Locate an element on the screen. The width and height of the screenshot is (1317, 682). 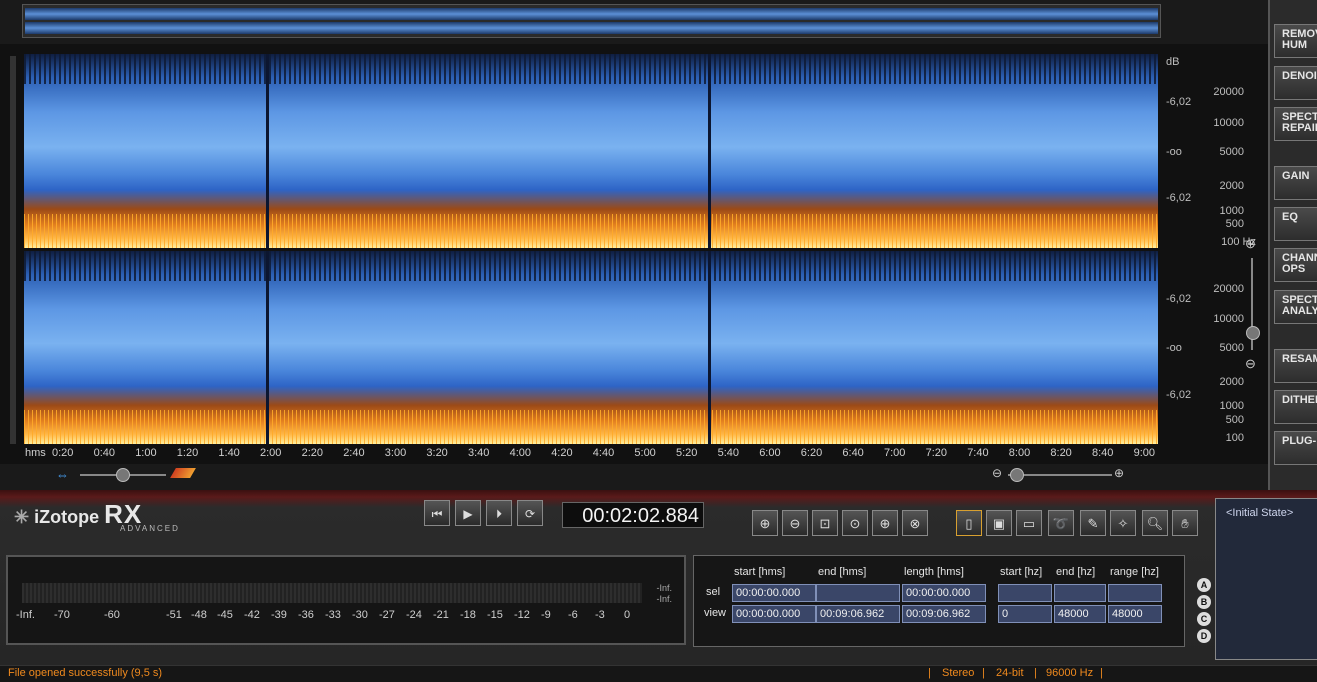
meter-inf-bottom: -Inf. is located at coordinates (664, 599).